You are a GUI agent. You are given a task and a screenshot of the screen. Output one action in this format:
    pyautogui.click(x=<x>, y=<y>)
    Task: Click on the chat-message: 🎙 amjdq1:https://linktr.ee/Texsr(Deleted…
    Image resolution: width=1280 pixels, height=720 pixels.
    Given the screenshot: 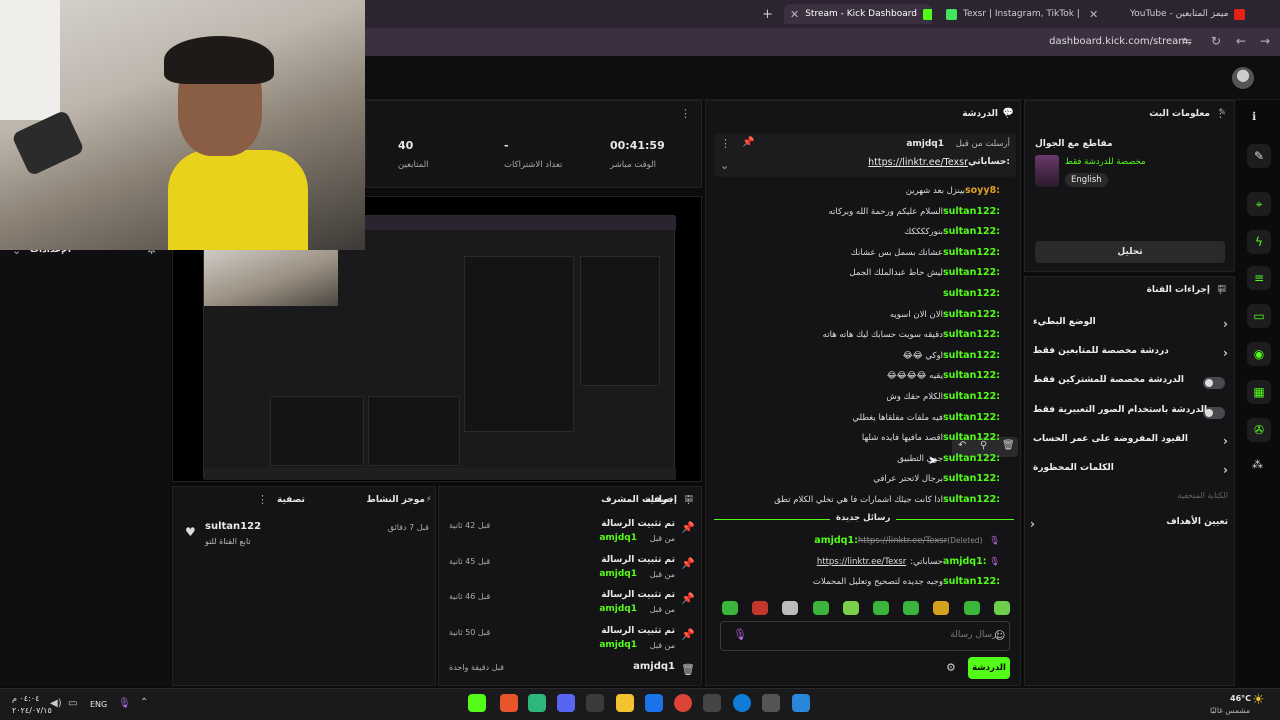 What is the action you would take?
    pyautogui.click(x=855, y=540)
    